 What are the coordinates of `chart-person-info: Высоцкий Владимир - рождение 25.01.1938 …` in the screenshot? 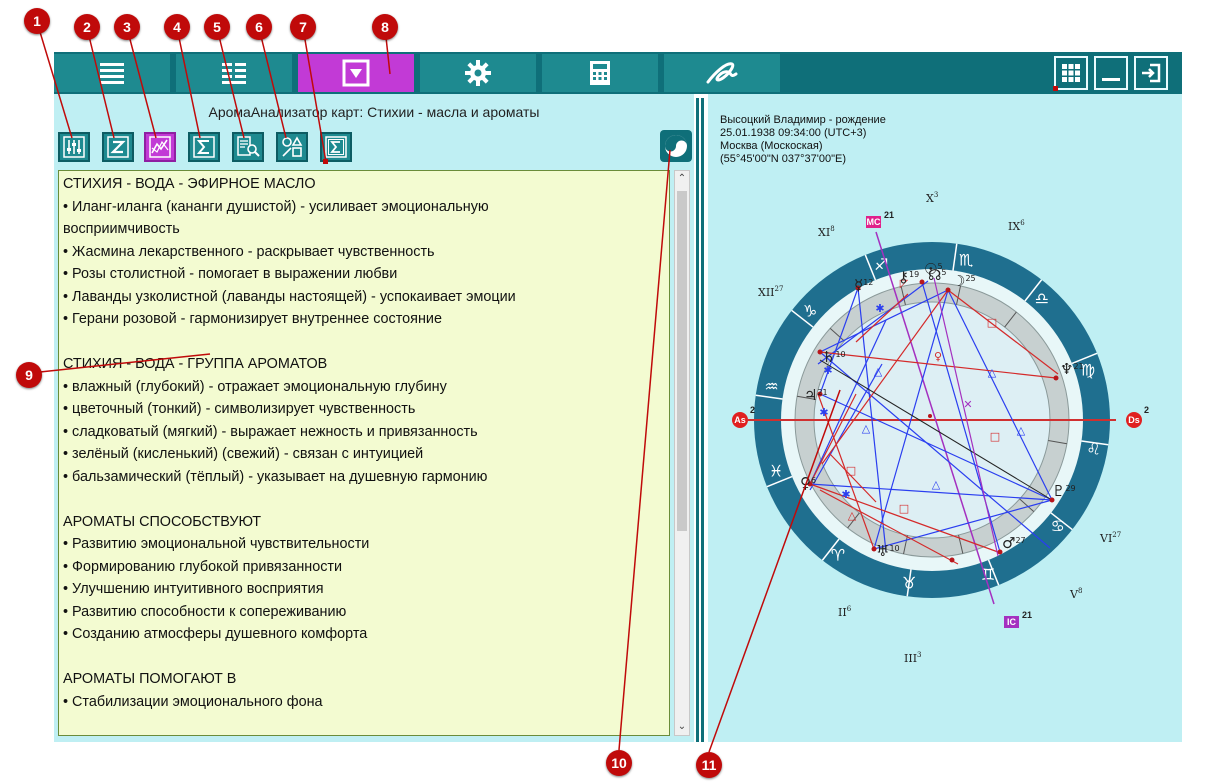 It's located at (803, 140).